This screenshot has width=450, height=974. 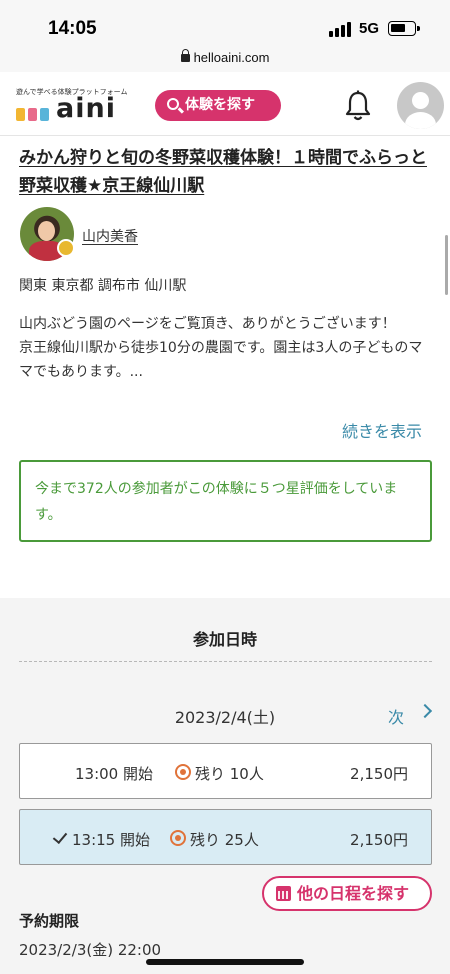 I want to click on other-dates-button: 他の日程を探す, so click(x=347, y=893).